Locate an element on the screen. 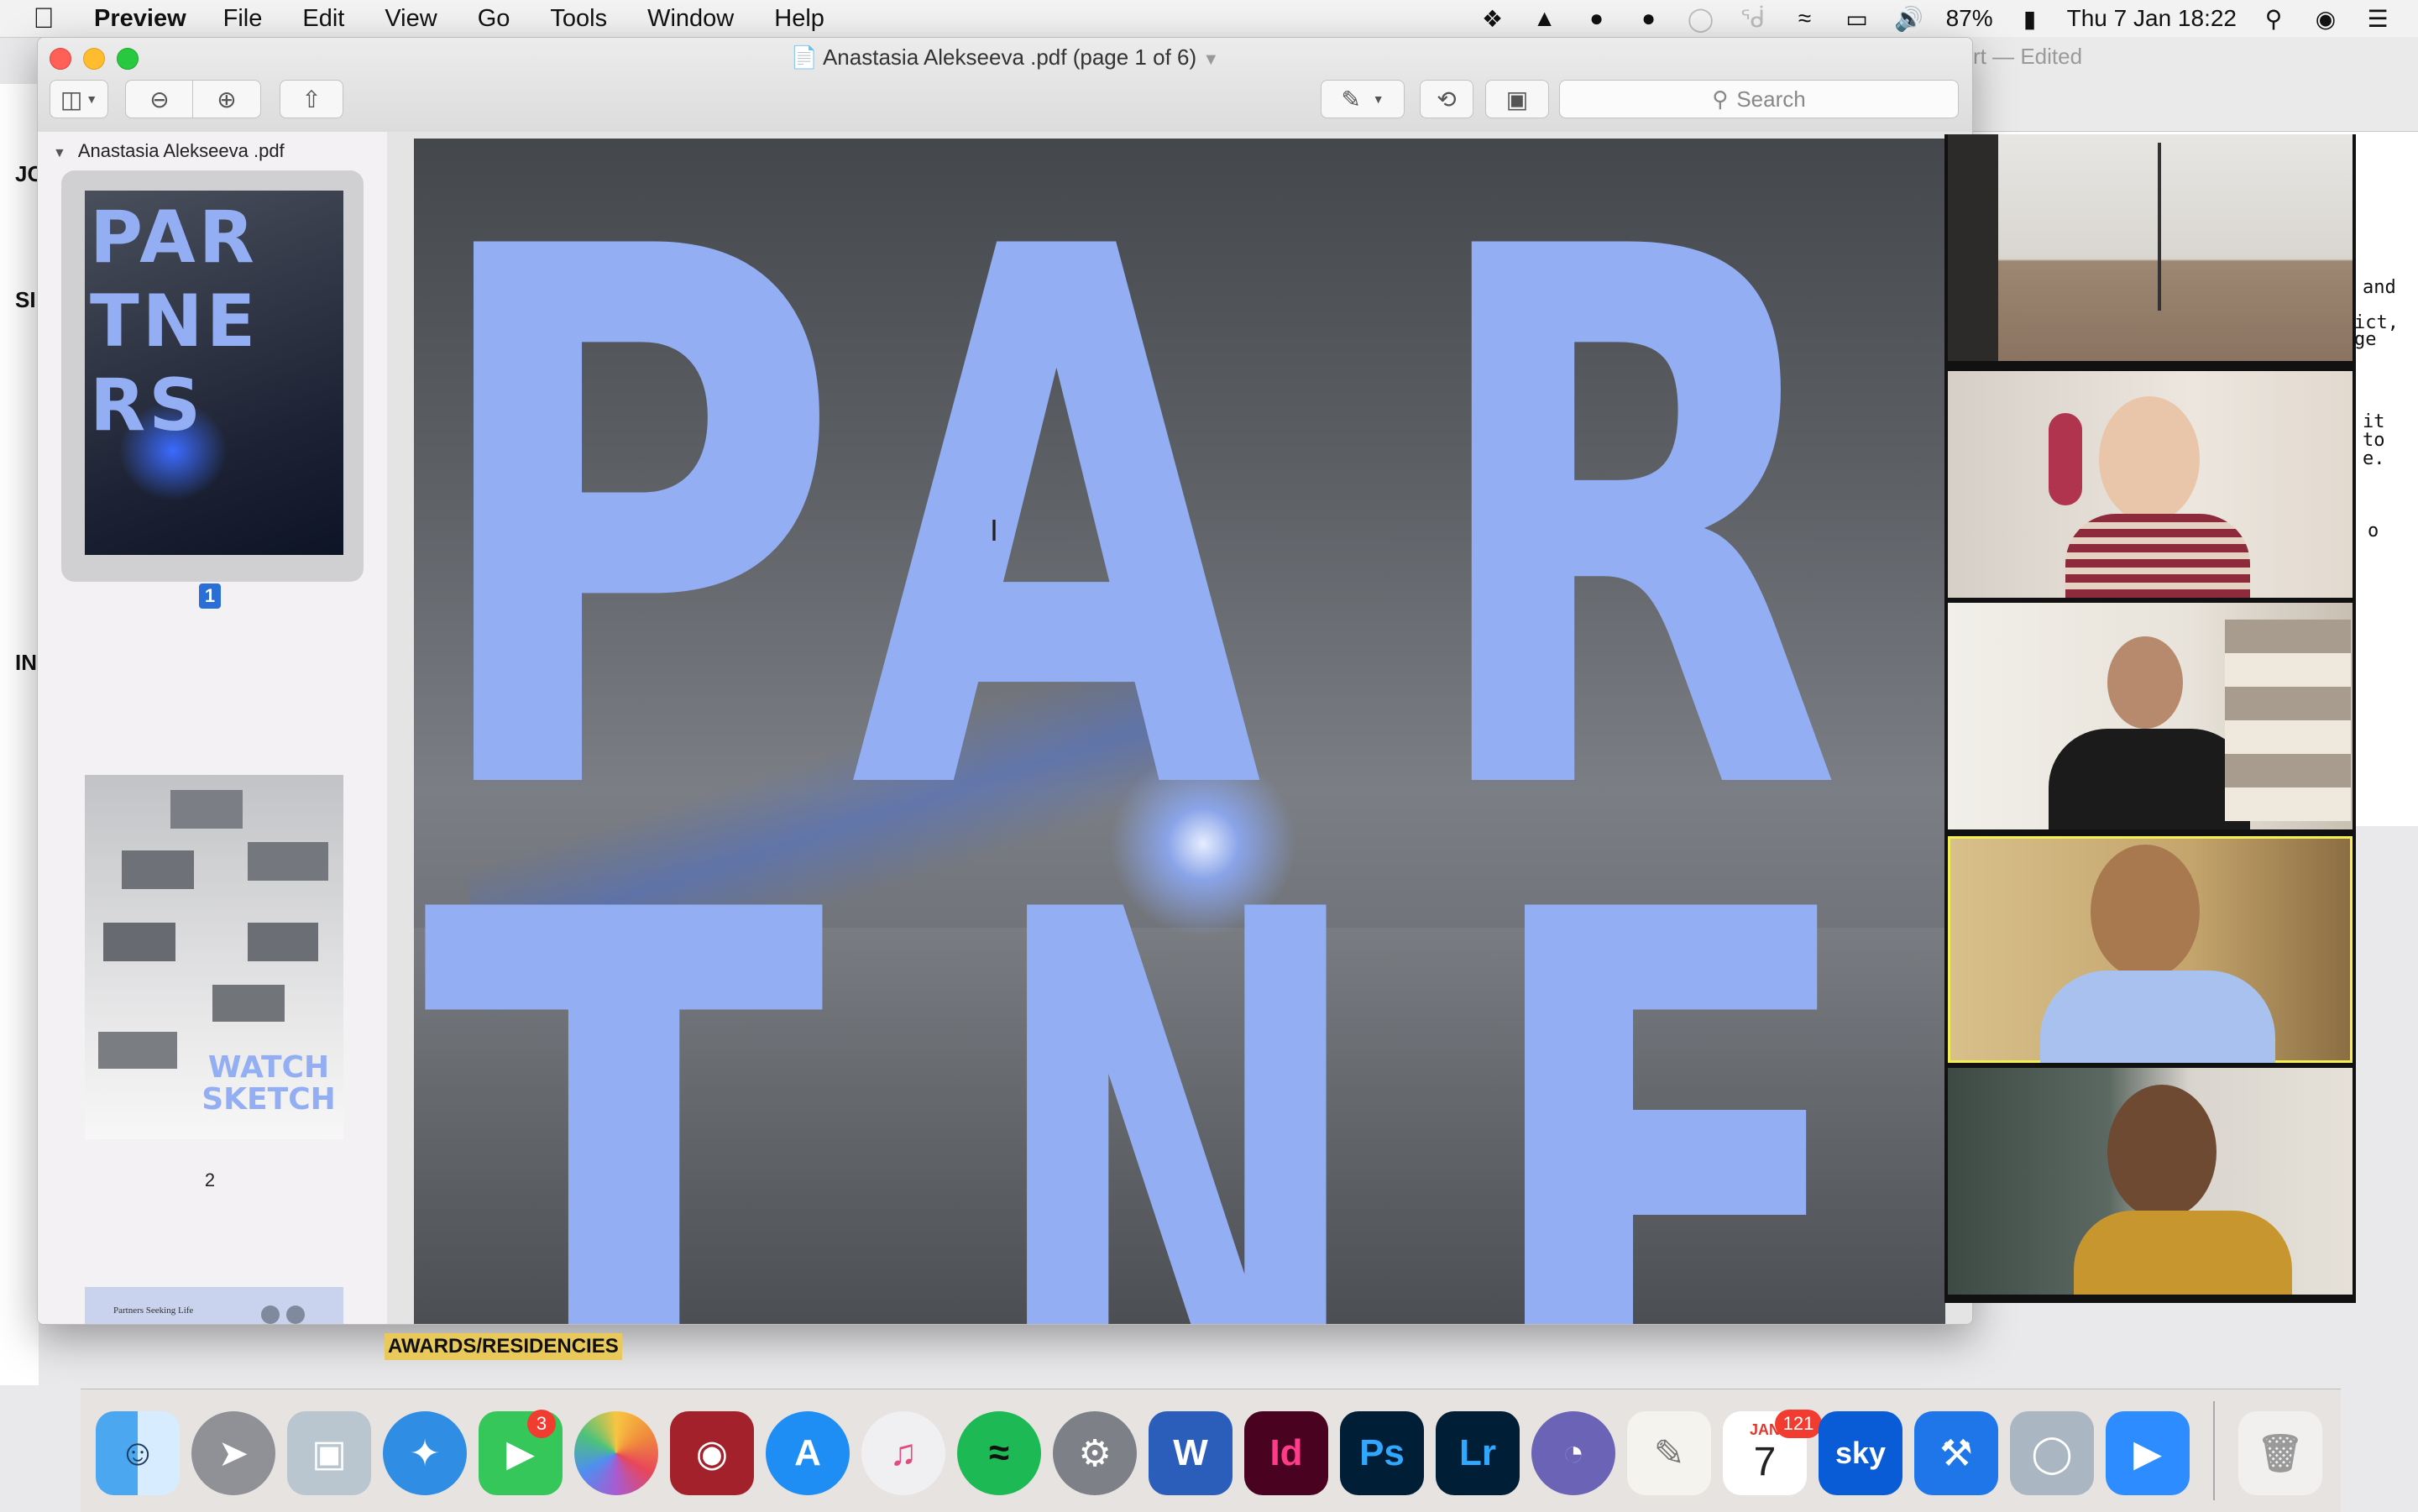 The image size is (2418, 1512). menu-file: File is located at coordinates (243, 19).